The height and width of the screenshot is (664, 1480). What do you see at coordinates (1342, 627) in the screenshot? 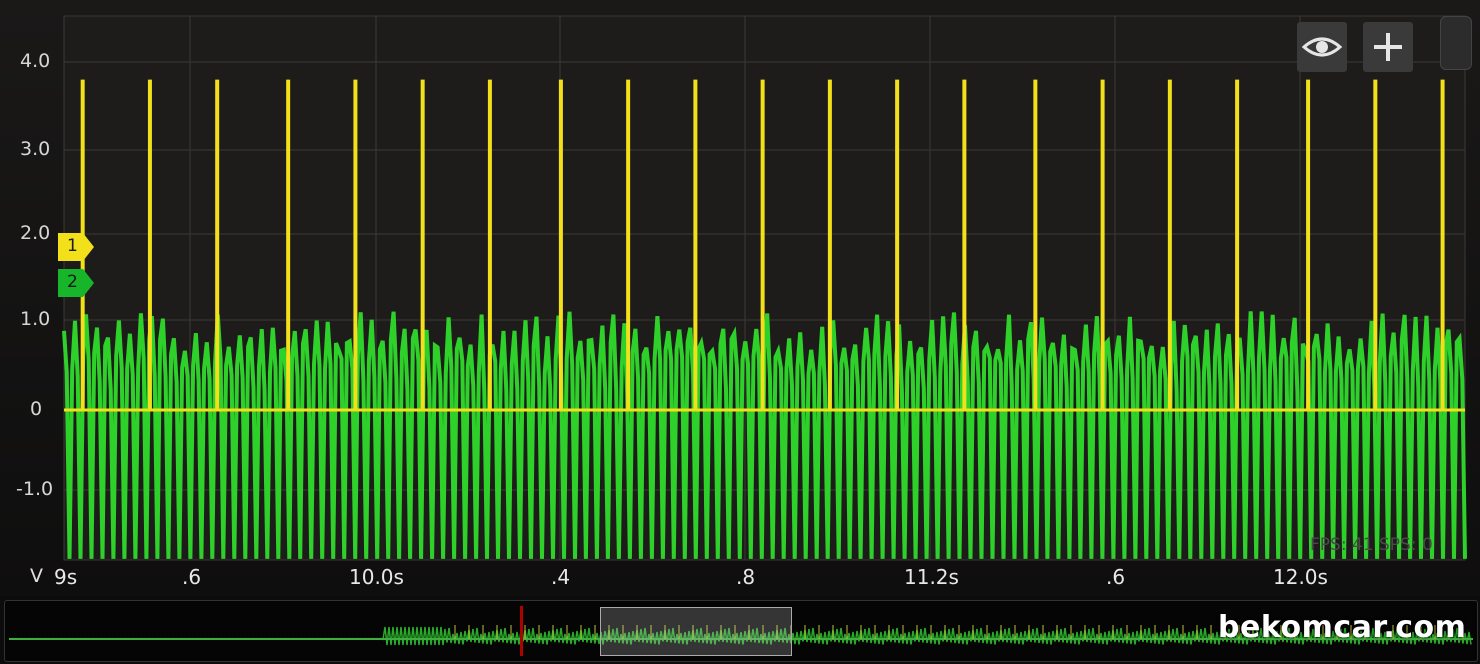
I see `watermark: bekomcar.com` at bounding box center [1342, 627].